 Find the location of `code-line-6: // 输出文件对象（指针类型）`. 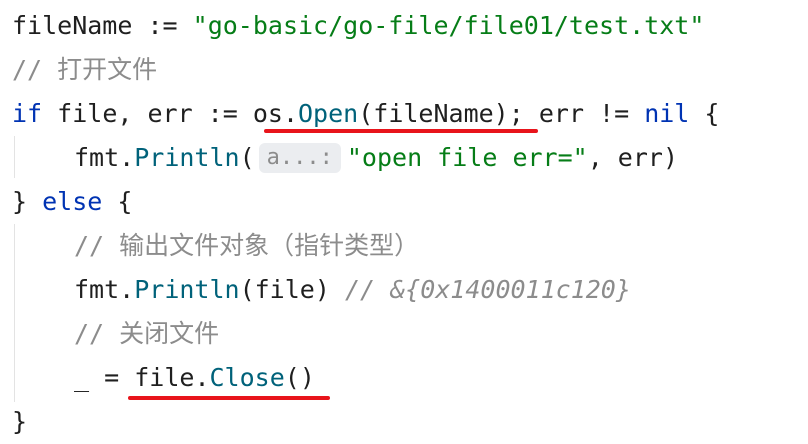

code-line-6: // 输出文件对象（指针类型） is located at coordinates (246, 246).